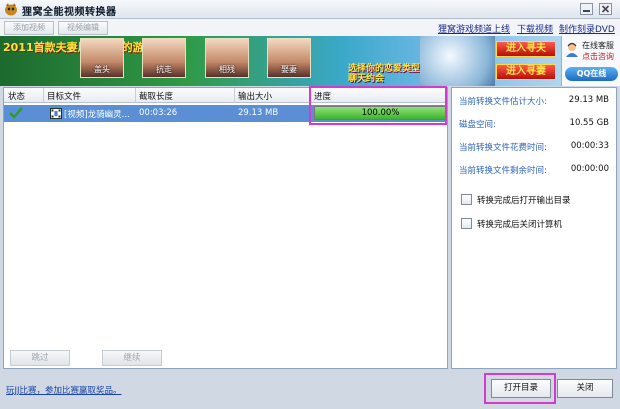  Describe the element at coordinates (605, 9) in the screenshot. I see `close-icon` at that location.